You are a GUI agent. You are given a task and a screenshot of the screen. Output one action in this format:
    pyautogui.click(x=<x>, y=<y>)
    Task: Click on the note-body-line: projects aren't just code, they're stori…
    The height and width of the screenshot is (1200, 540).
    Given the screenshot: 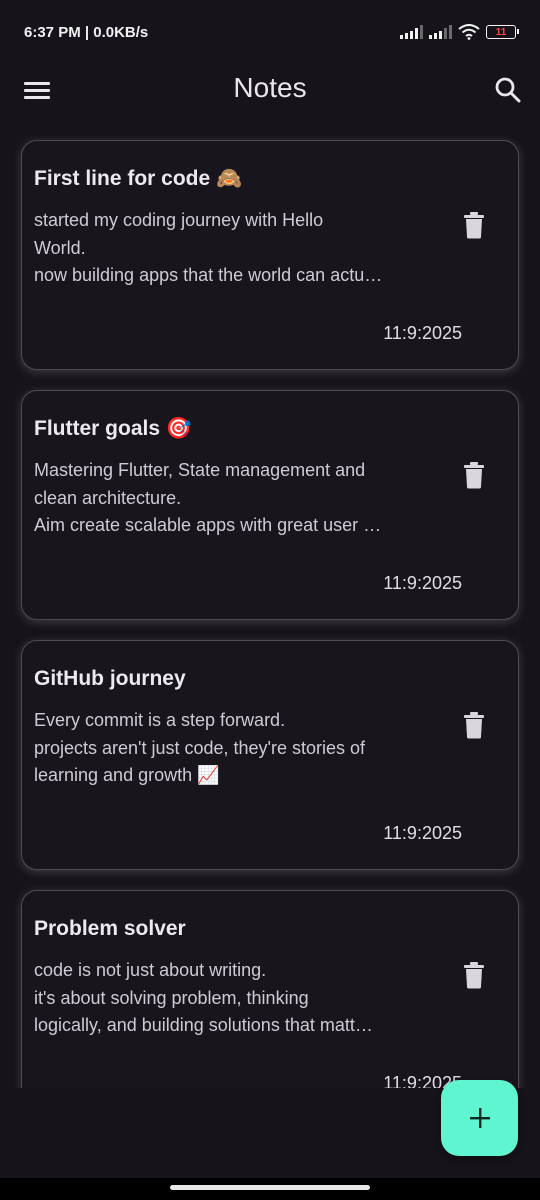 What is the action you would take?
    pyautogui.click(x=200, y=747)
    